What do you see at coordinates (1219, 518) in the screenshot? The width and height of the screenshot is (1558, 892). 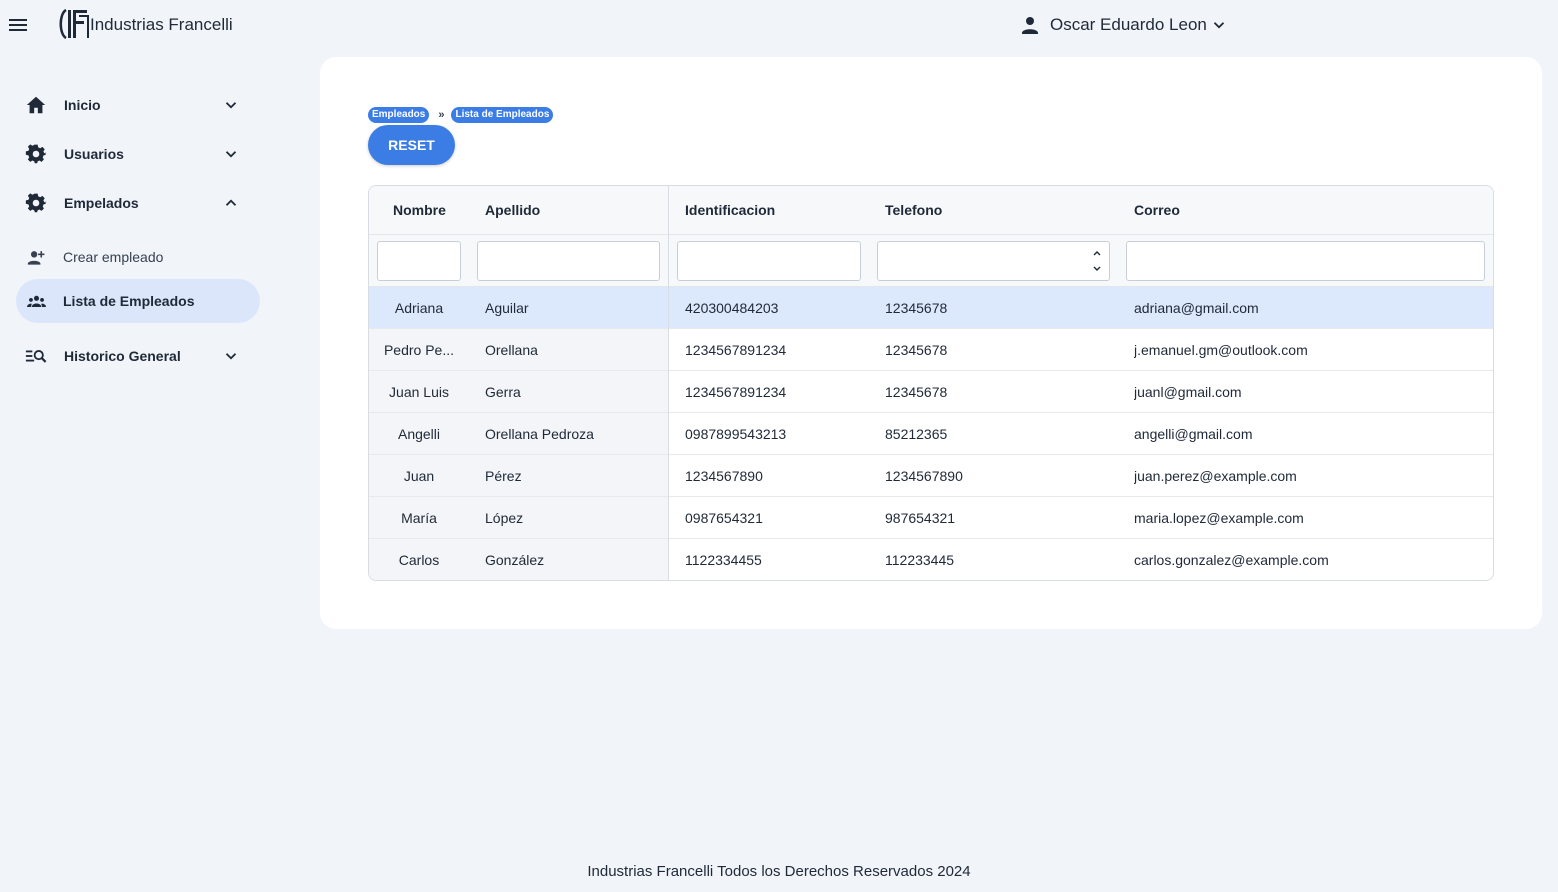 I see `cell-correo: maria.lopez@example.com` at bounding box center [1219, 518].